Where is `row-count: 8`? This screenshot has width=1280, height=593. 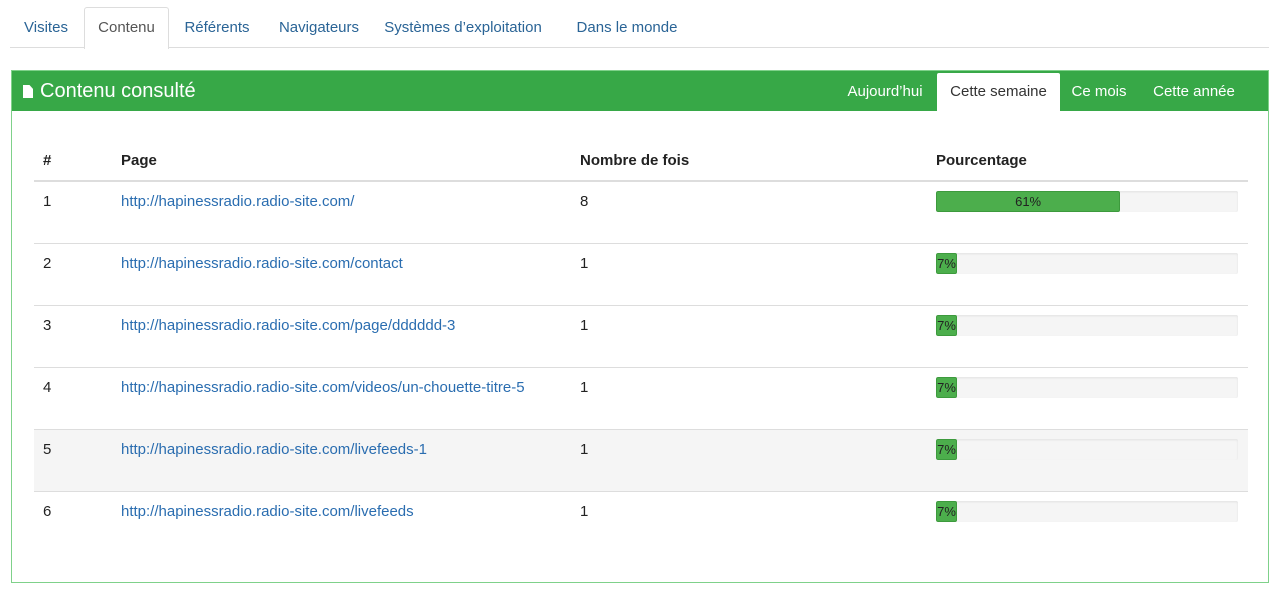
row-count: 8 is located at coordinates (584, 201).